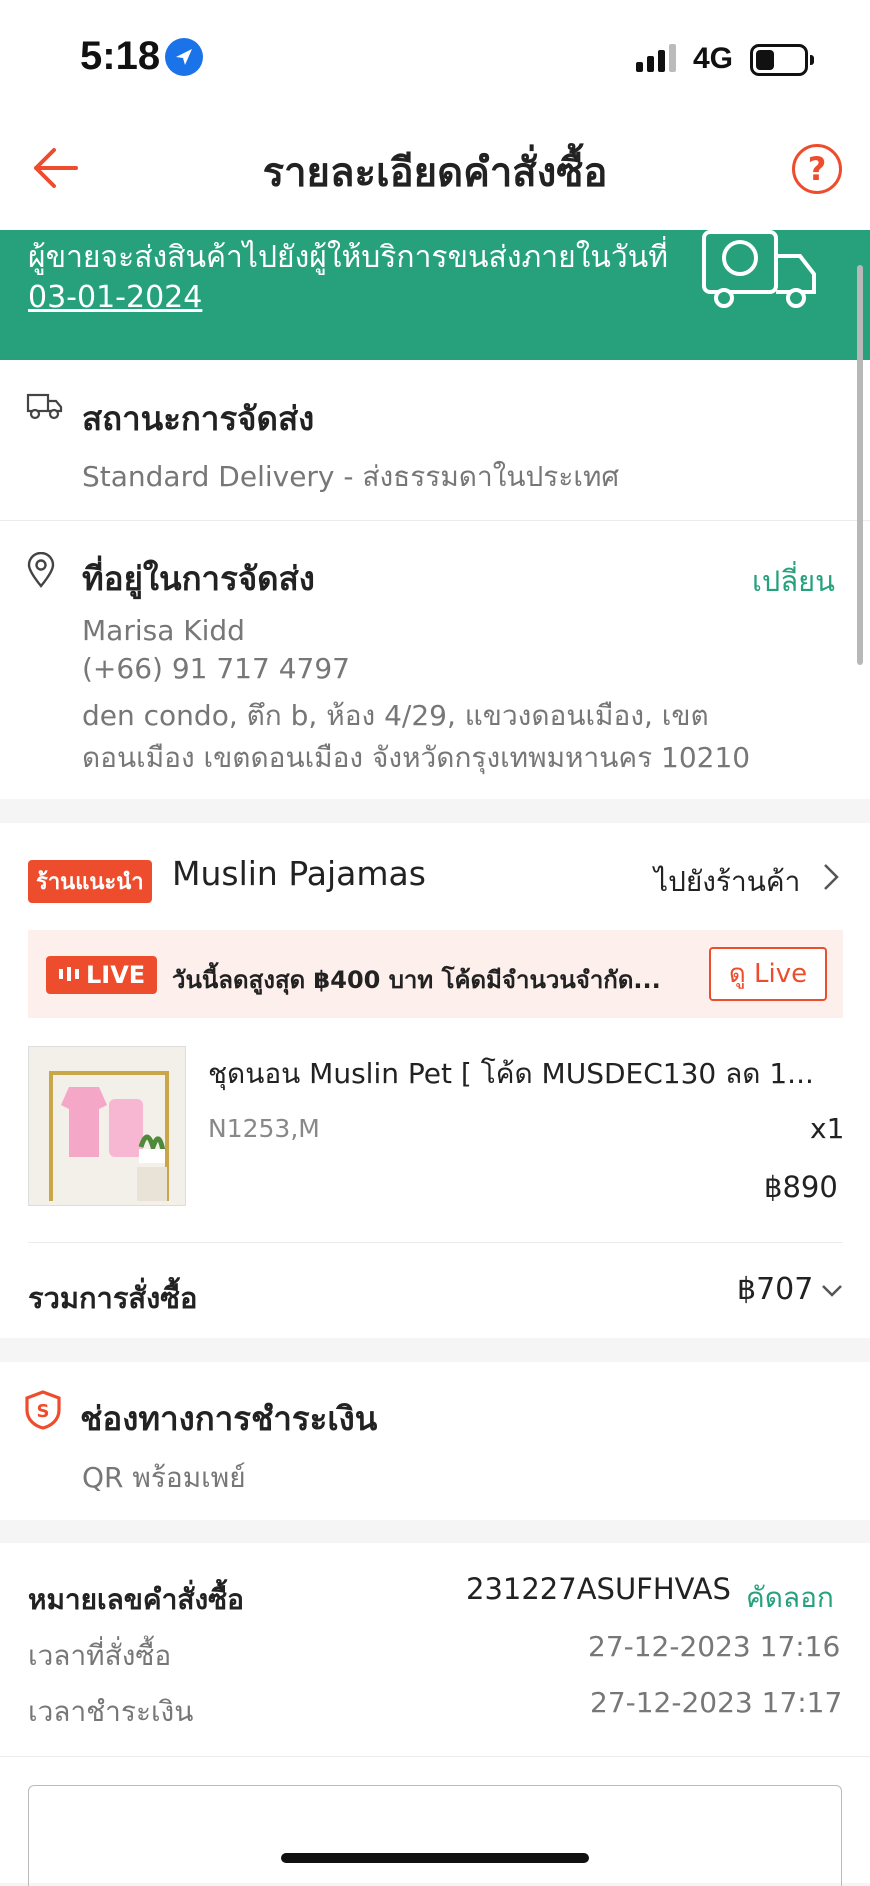  I want to click on order-time-label: เวลาที่สั่งซื้อ, so click(100, 1655).